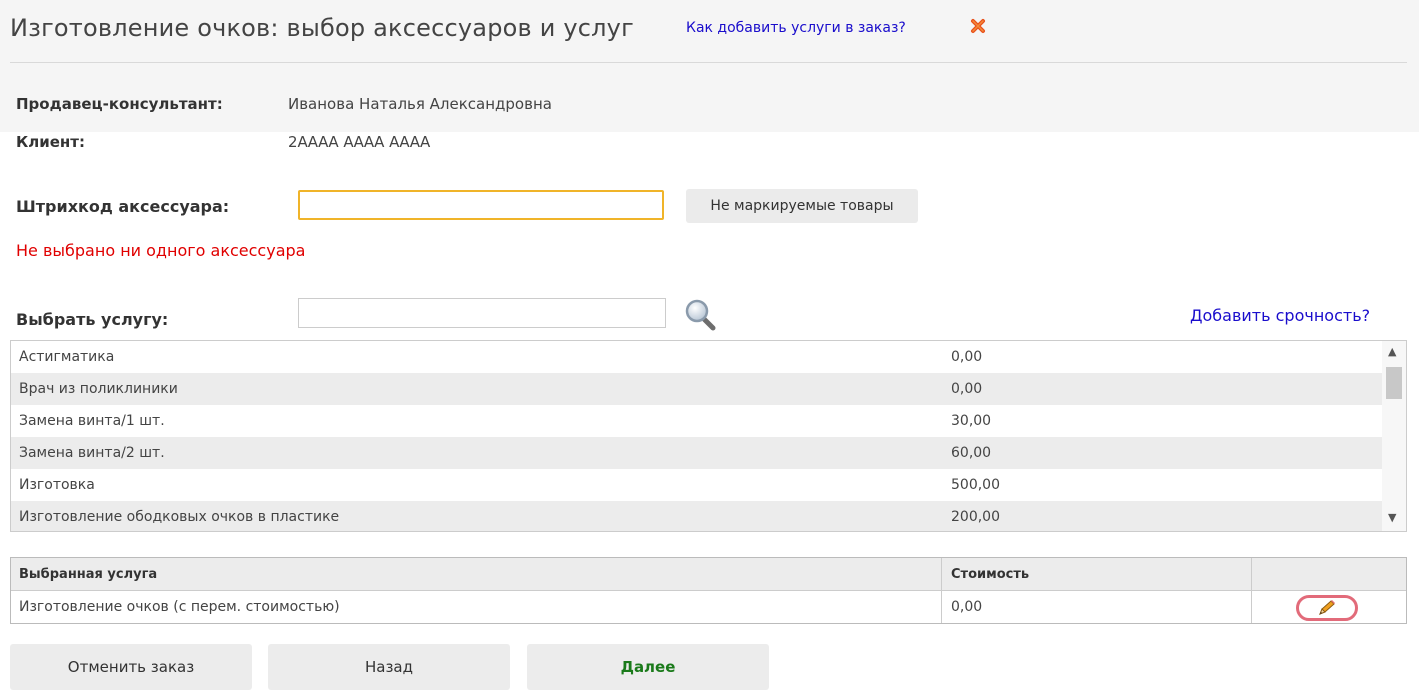 This screenshot has height=690, width=1419. What do you see at coordinates (1394, 436) in the screenshot?
I see `list-scrollbar: ▲ ▼` at bounding box center [1394, 436].